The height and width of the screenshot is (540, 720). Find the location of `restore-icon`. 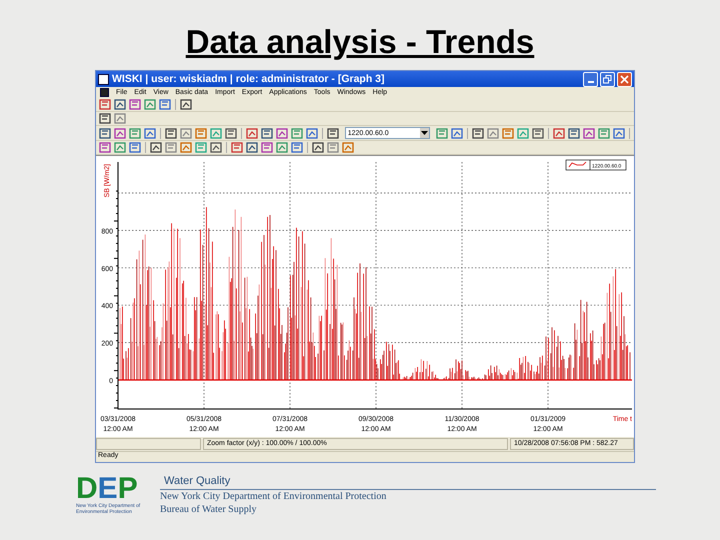

restore-icon is located at coordinates (607, 79).